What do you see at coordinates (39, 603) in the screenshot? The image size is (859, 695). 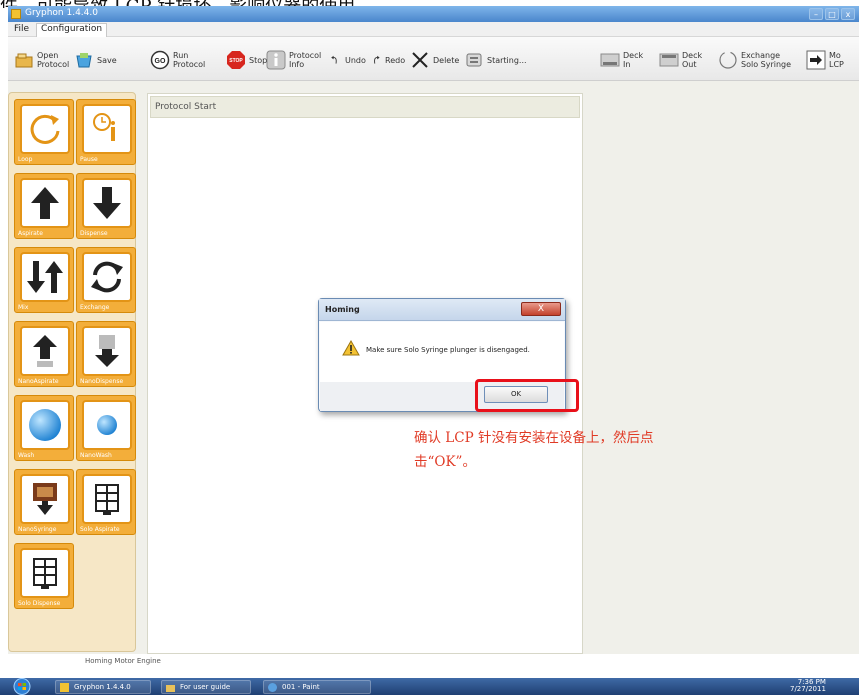 I see `tile-solo-dispense-label: Solo Dispense` at bounding box center [39, 603].